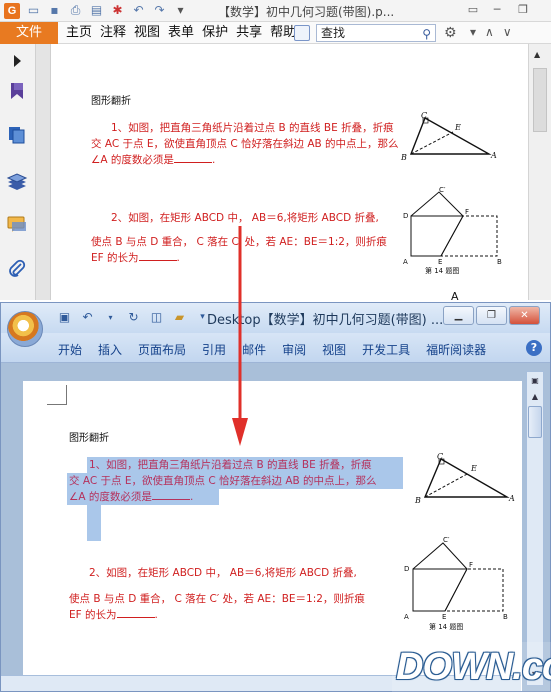  Describe the element at coordinates (162, 349) in the screenshot. I see `tab-page-layout: 页面布局` at that location.